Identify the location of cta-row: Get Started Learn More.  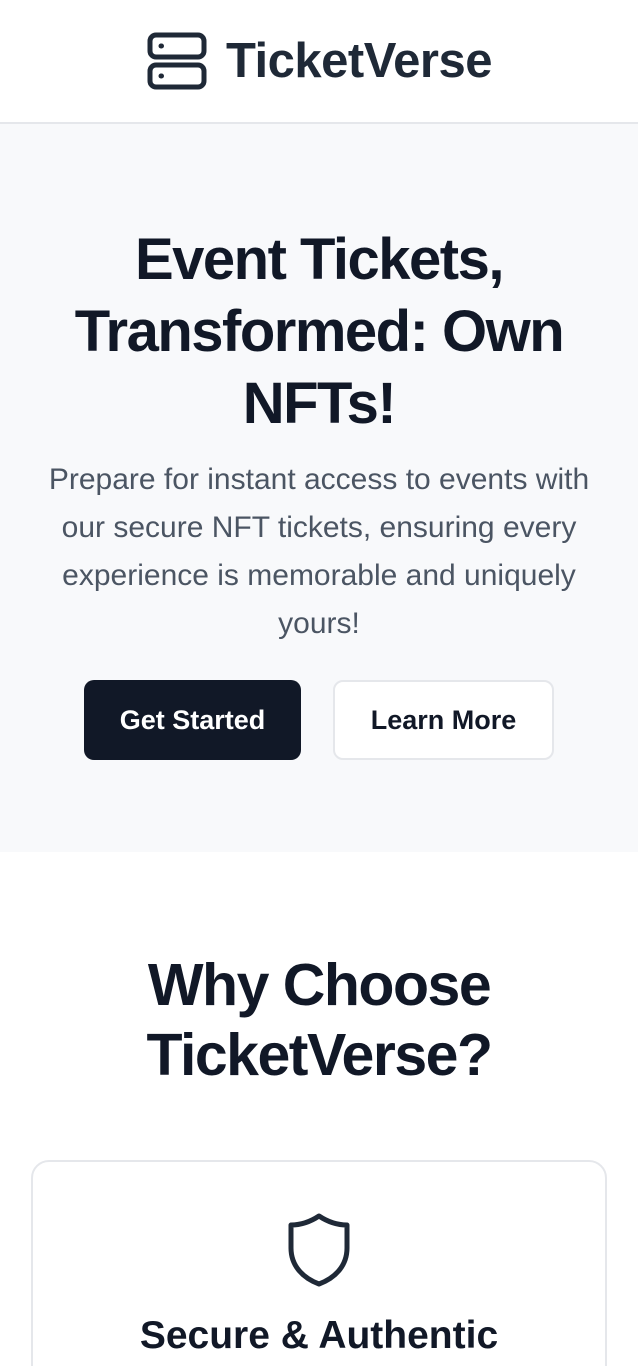
(319, 720).